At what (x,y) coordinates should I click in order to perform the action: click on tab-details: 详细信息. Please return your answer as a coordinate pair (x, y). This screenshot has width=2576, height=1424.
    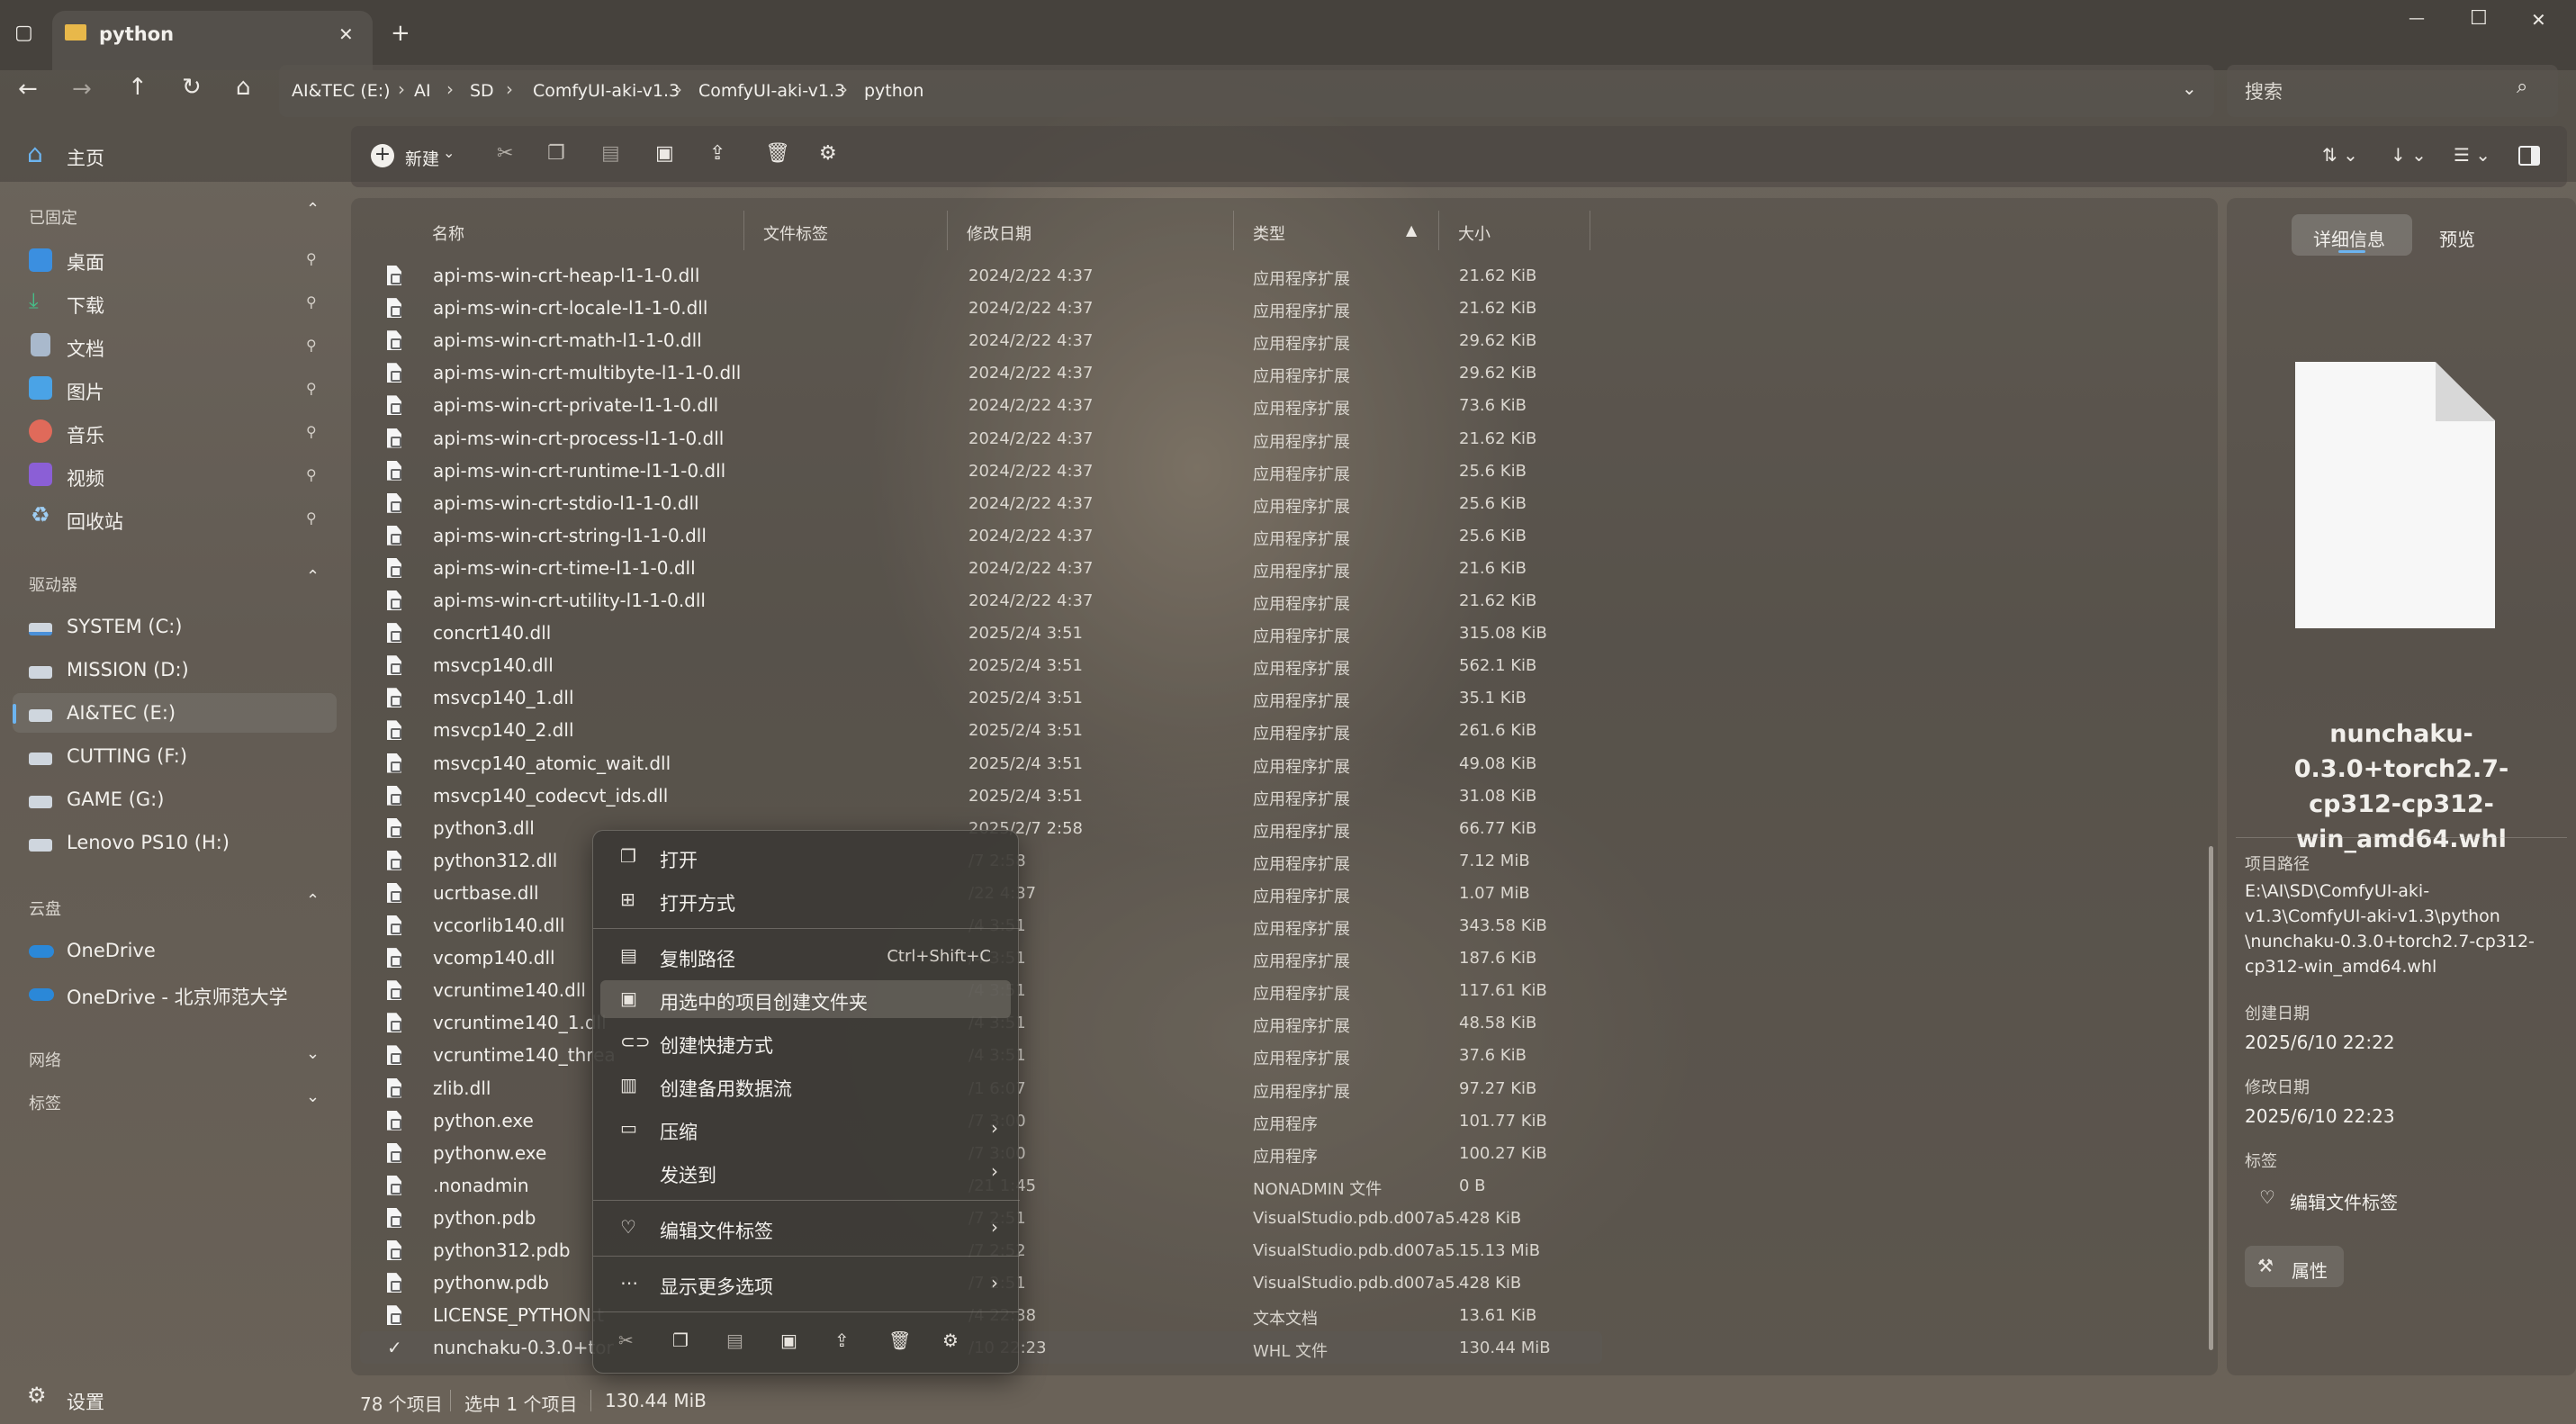
    Looking at the image, I should click on (2349, 238).